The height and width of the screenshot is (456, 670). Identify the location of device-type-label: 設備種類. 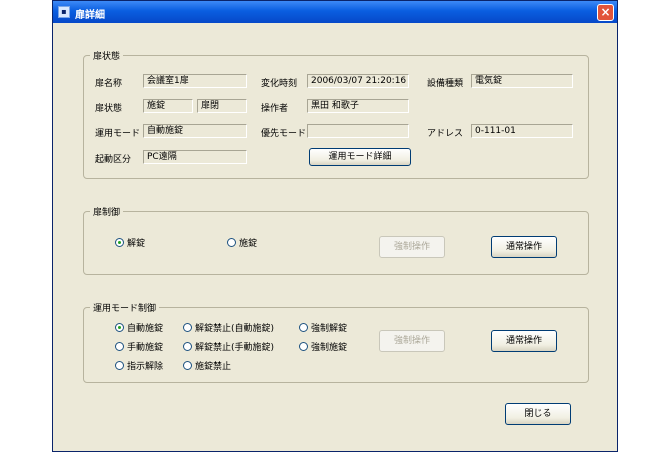
(445, 84).